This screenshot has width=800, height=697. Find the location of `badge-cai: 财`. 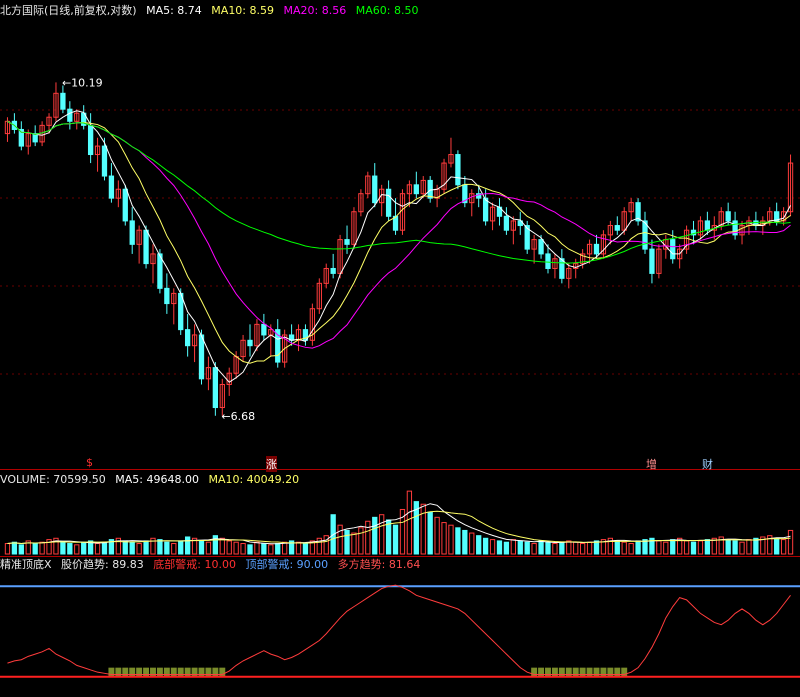

badge-cai: 财 is located at coordinates (707, 464).